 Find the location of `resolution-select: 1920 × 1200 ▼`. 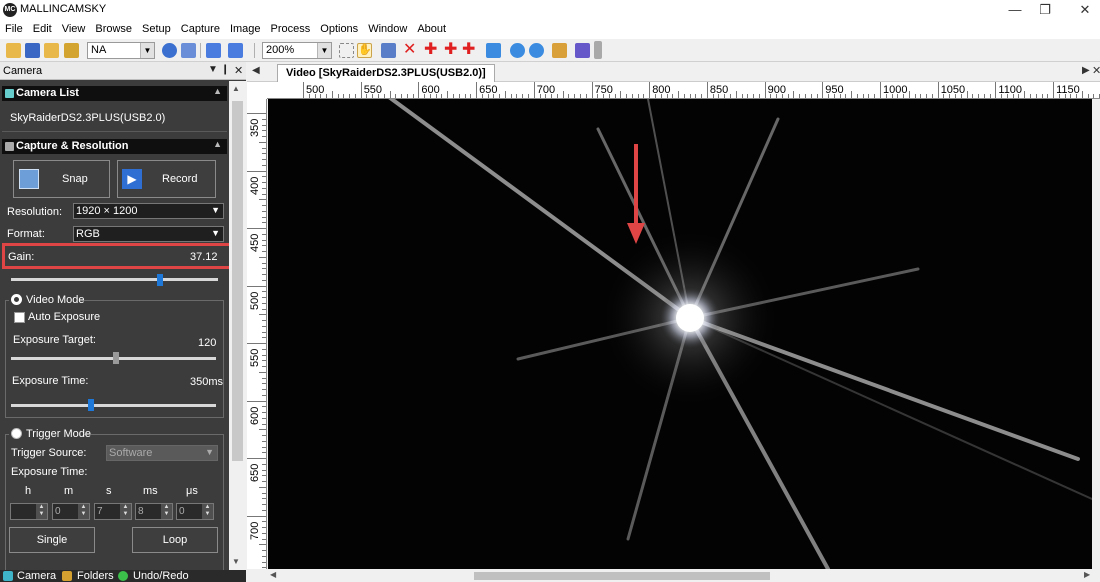

resolution-select: 1920 × 1200 ▼ is located at coordinates (148, 211).